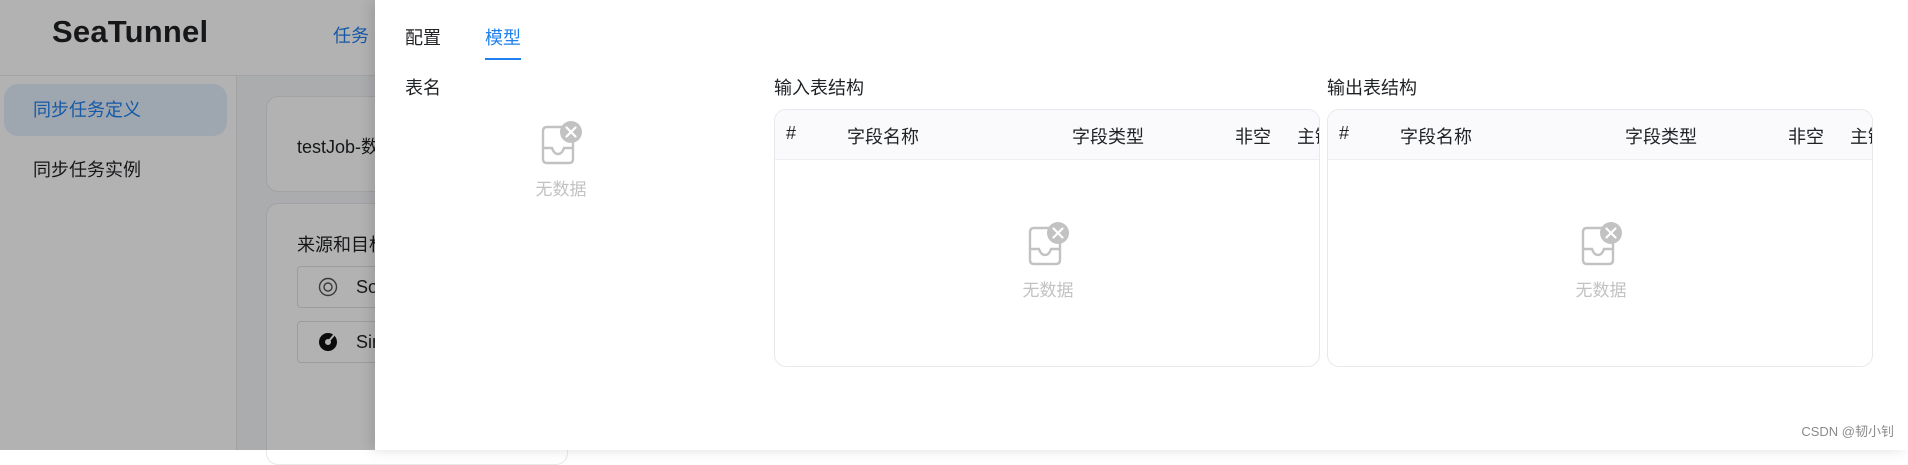 The height and width of the screenshot is (465, 1908). What do you see at coordinates (423, 88) in the screenshot?
I see `table-name-label: 表名` at bounding box center [423, 88].